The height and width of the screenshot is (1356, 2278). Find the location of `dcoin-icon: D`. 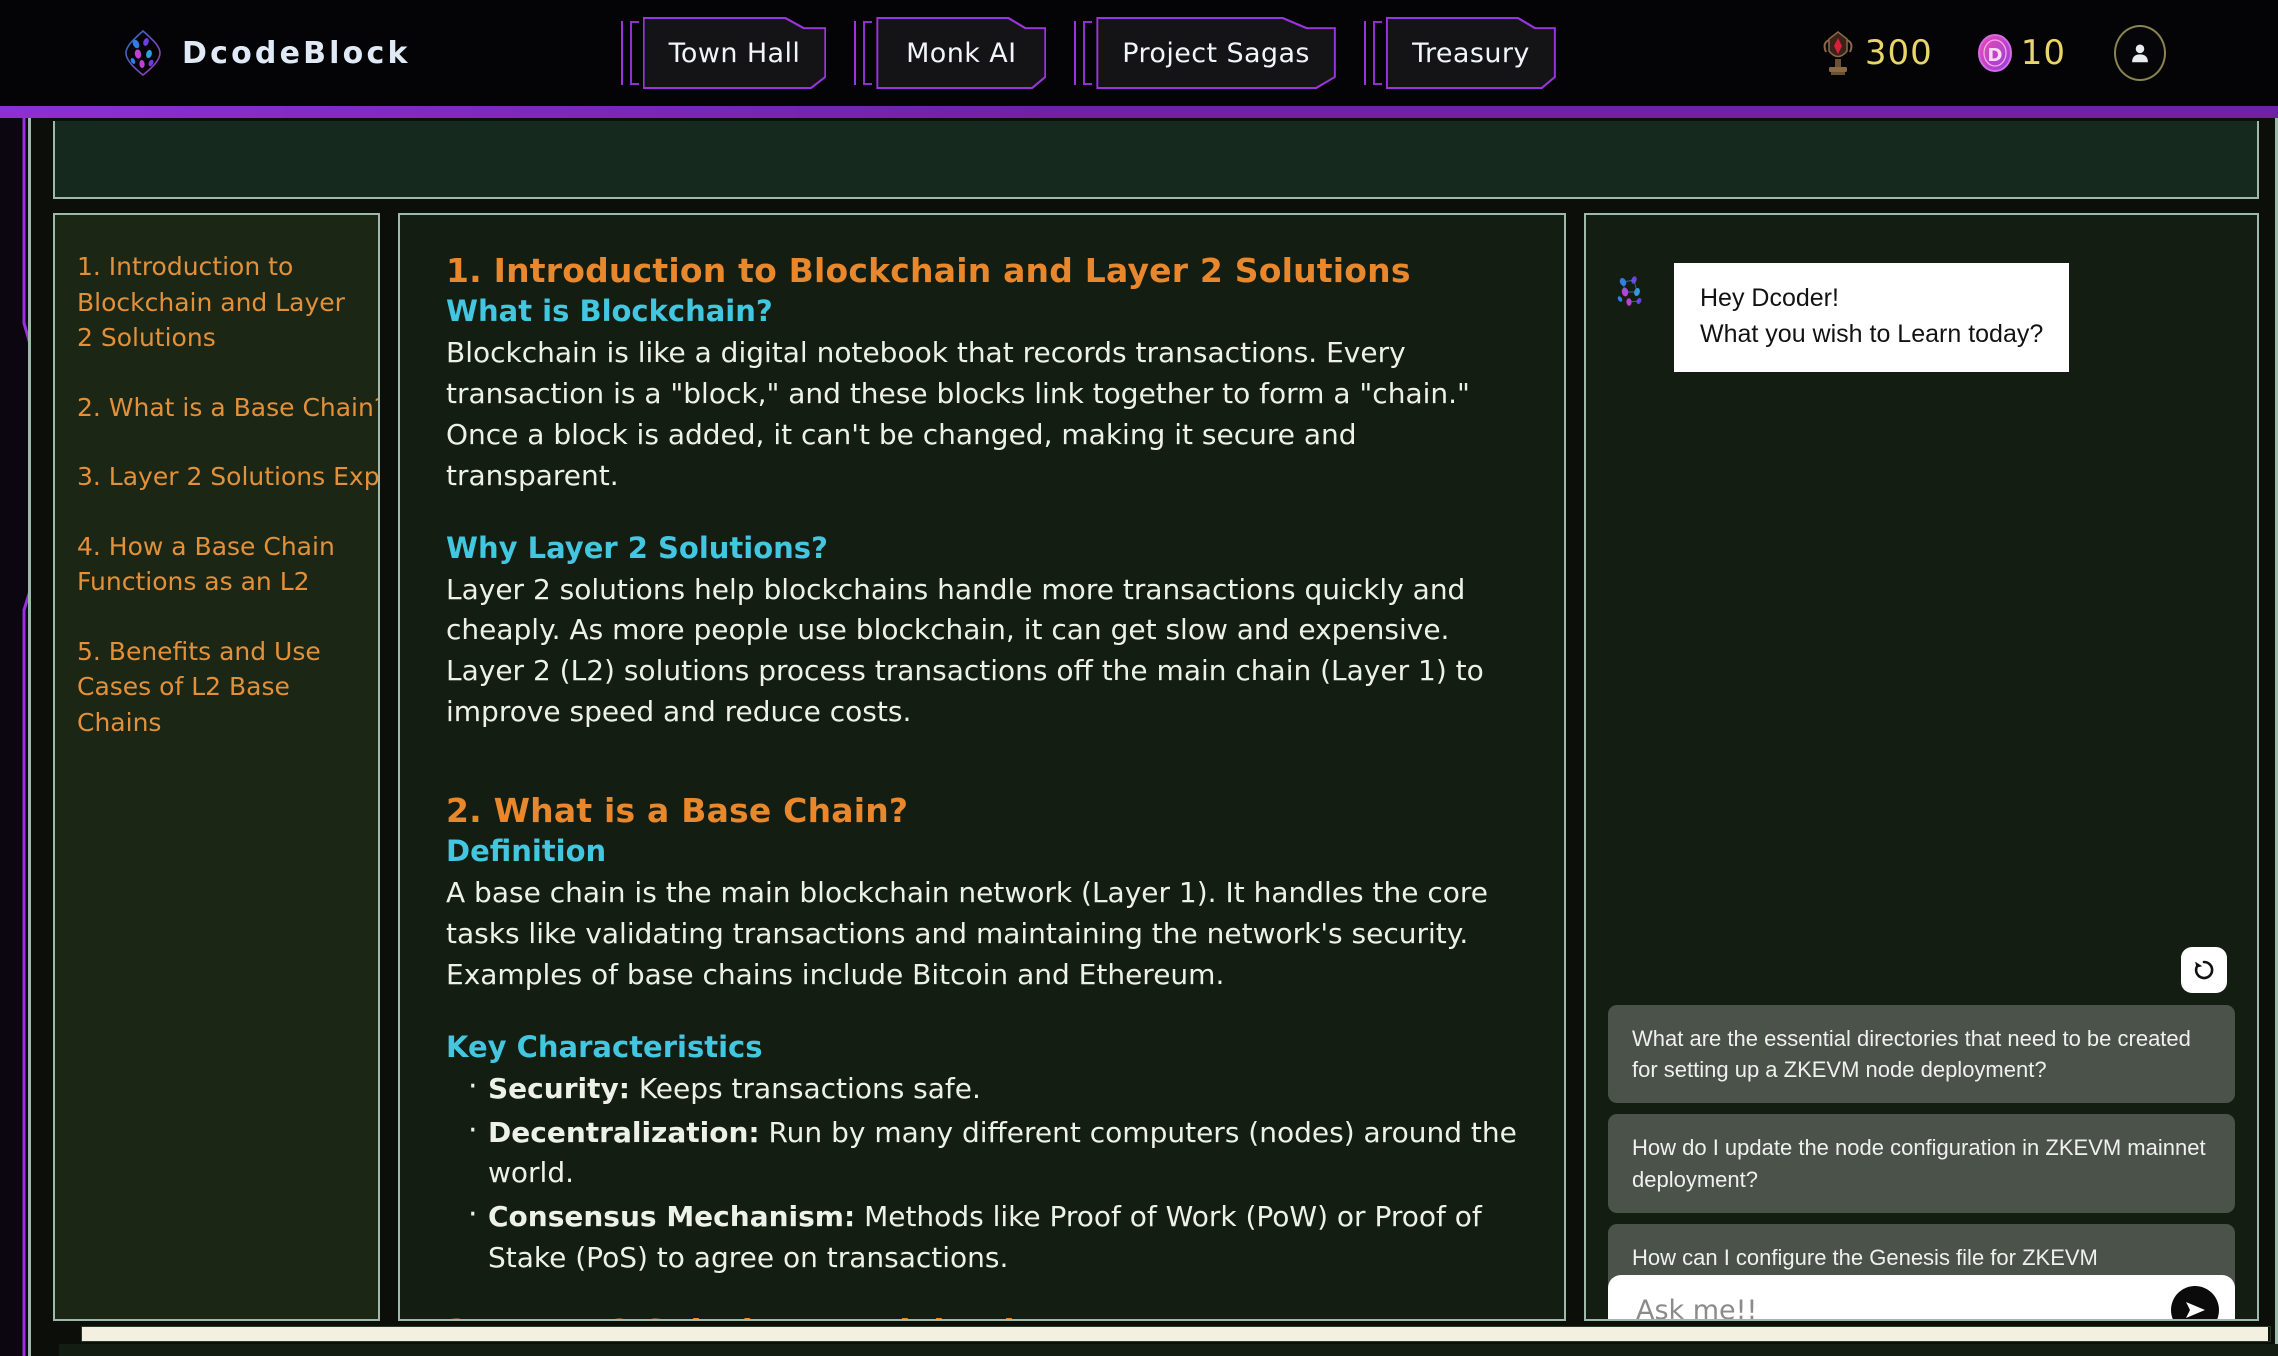

dcoin-icon: D is located at coordinates (1995, 53).